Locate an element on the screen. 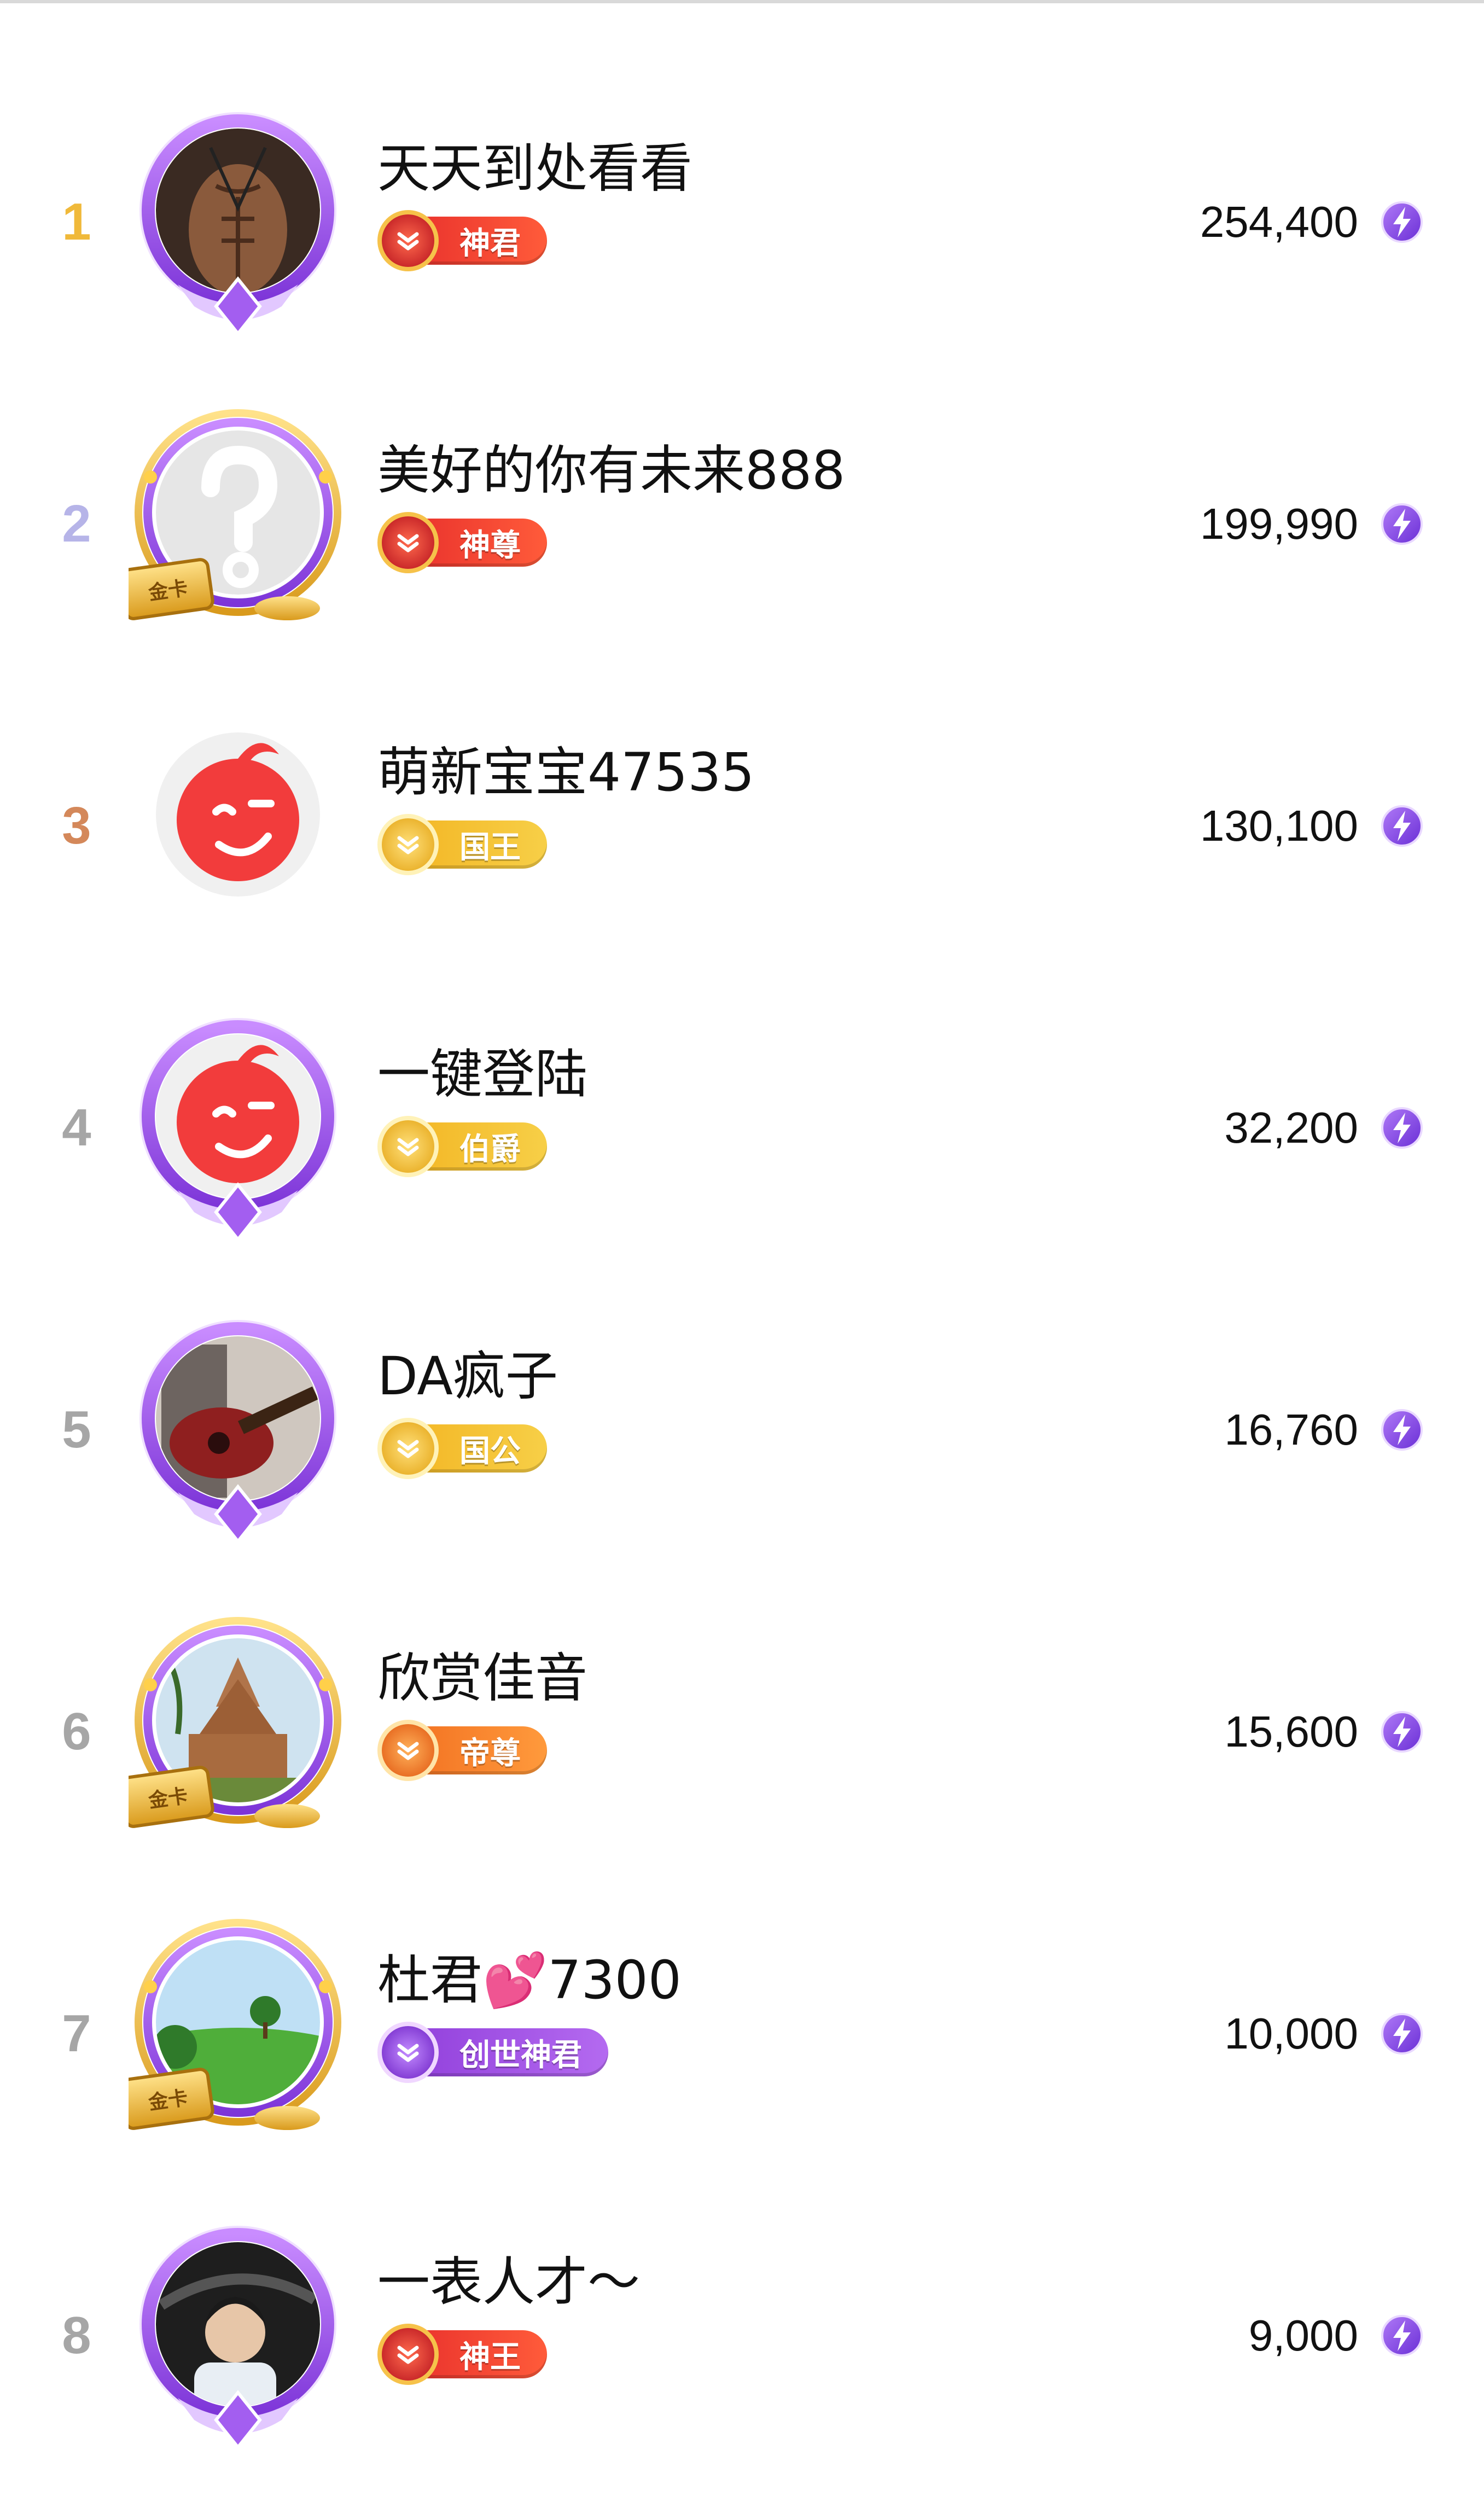  user-name: 天天到处看看 is located at coordinates (534, 164).